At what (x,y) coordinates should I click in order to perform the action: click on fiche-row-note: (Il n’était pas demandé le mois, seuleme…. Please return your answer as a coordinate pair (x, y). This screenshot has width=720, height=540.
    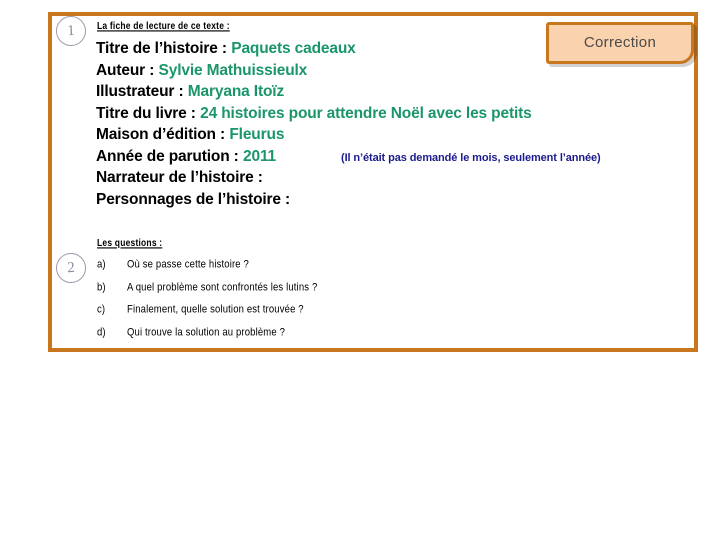
    Looking at the image, I should click on (471, 157).